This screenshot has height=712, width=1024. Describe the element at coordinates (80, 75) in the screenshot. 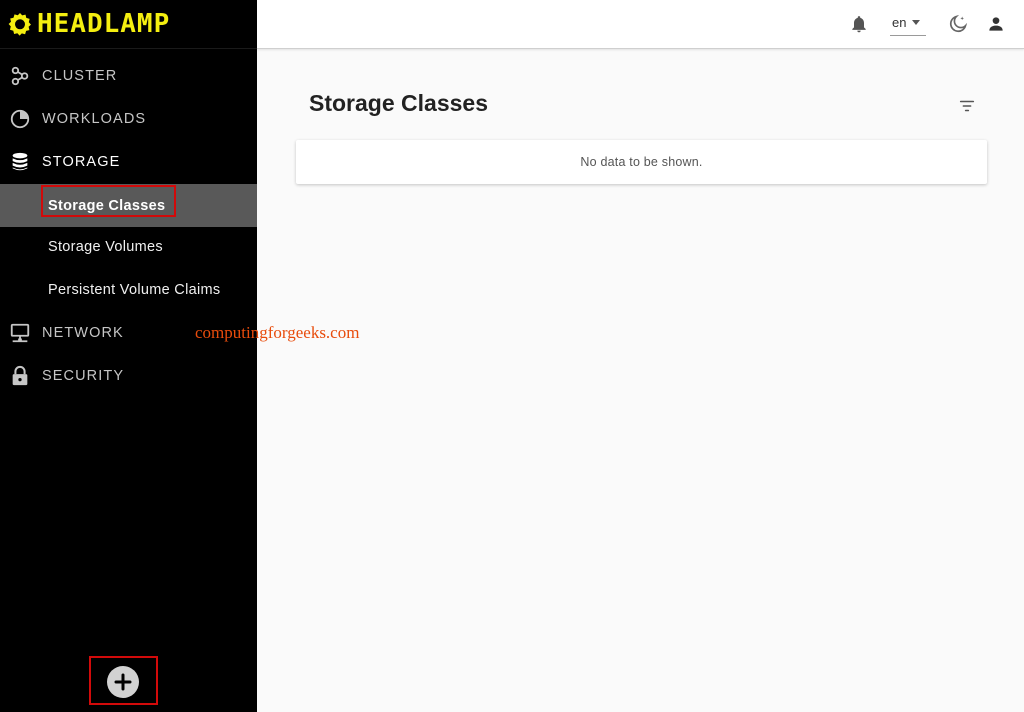

I see `sidebar-item-label: CLUSTER` at that location.